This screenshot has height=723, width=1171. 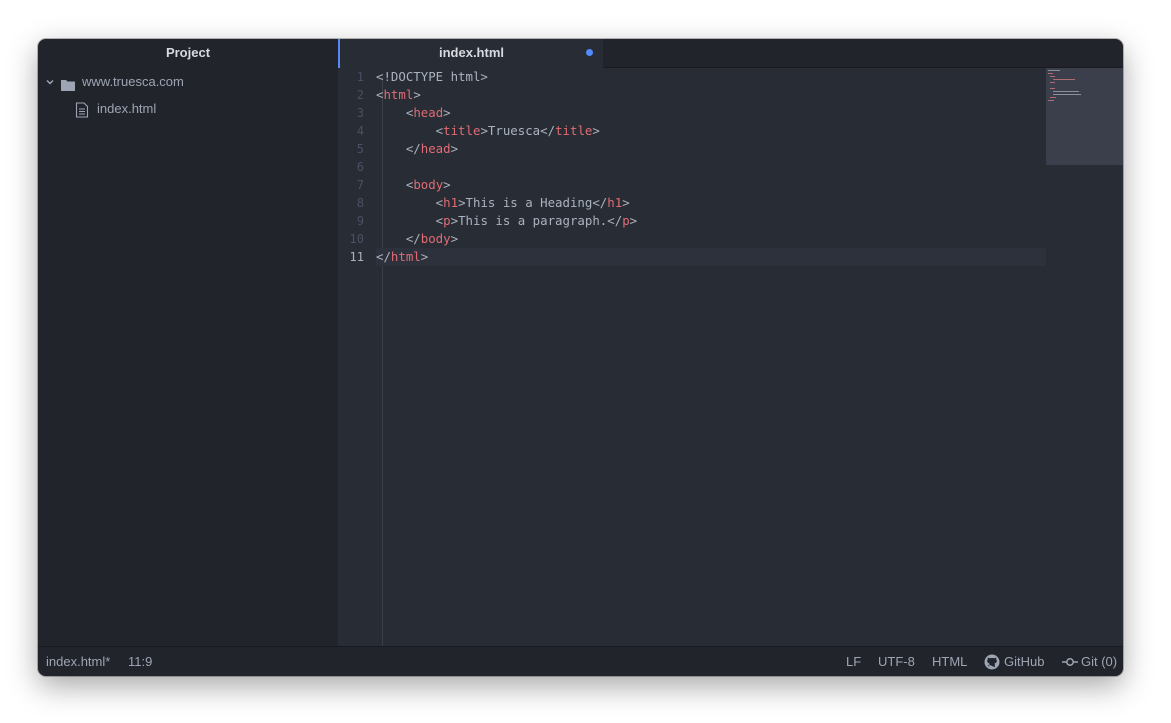 What do you see at coordinates (711, 239) in the screenshot?
I see `code-line: </body>` at bounding box center [711, 239].